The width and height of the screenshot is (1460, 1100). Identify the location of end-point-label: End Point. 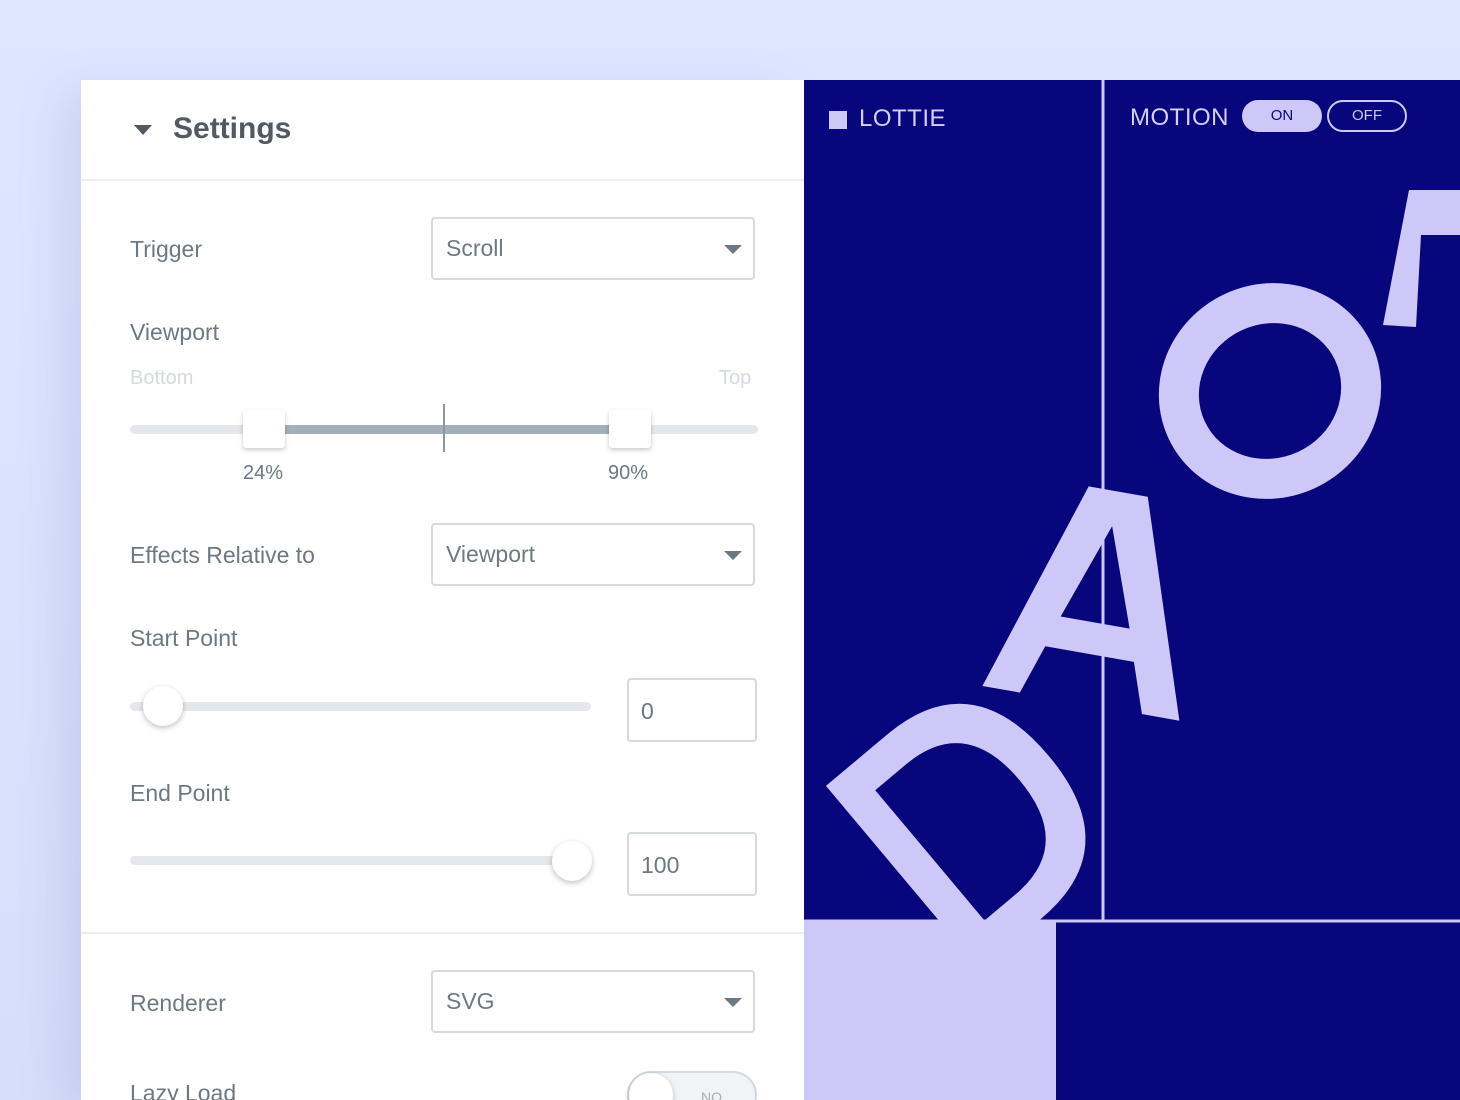
(180, 793).